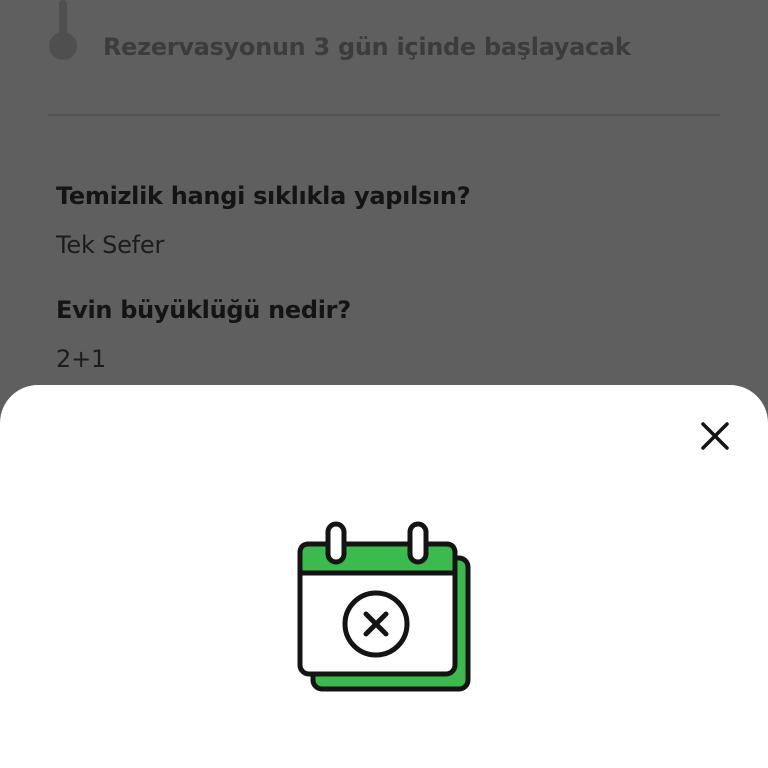  What do you see at coordinates (384, 608) in the screenshot?
I see `calendar-cancel-icon` at bounding box center [384, 608].